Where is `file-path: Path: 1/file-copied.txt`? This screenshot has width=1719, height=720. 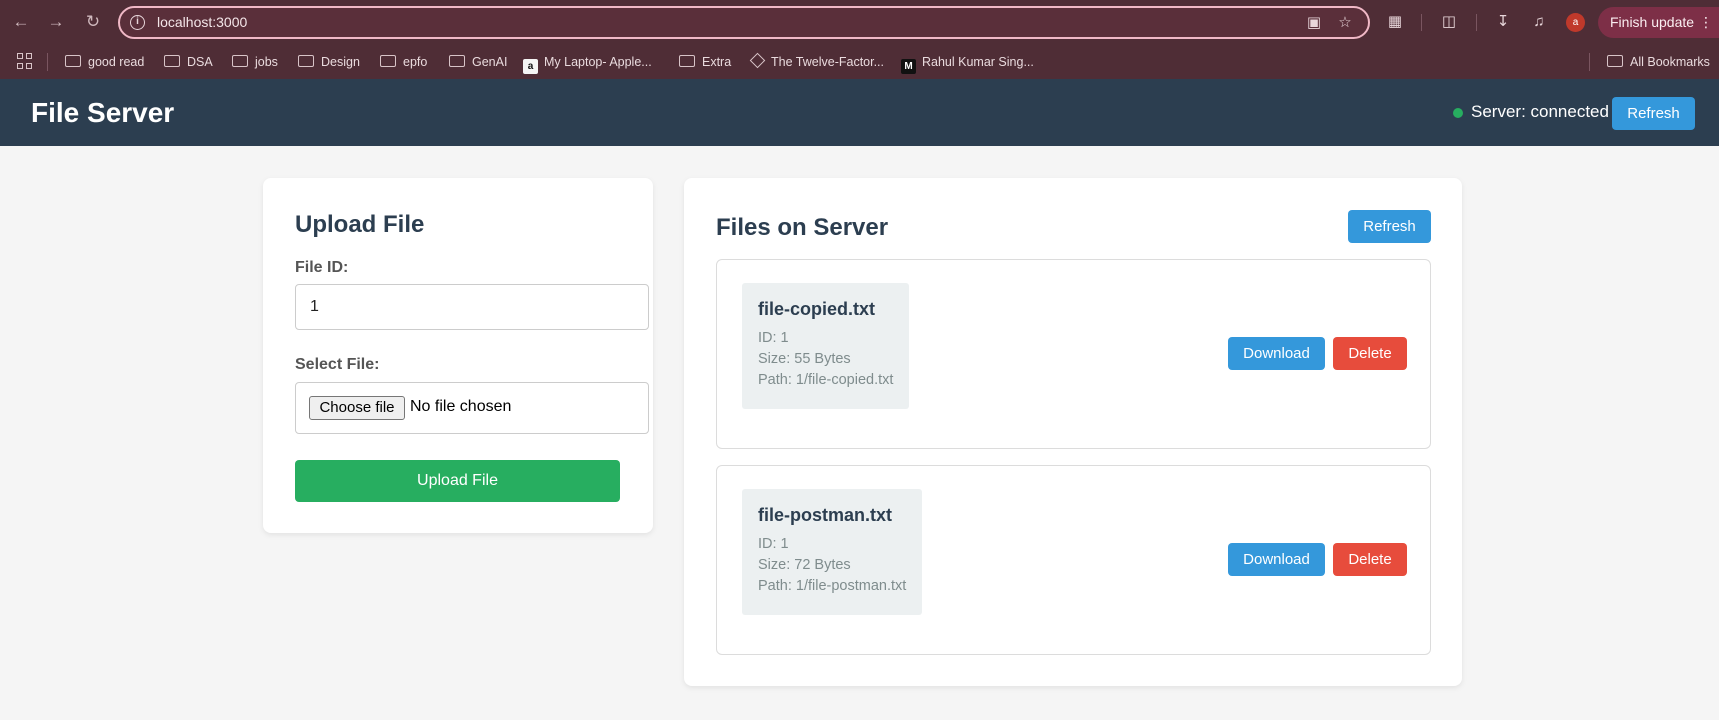
file-path: Path: 1/file-copied.txt is located at coordinates (826, 380).